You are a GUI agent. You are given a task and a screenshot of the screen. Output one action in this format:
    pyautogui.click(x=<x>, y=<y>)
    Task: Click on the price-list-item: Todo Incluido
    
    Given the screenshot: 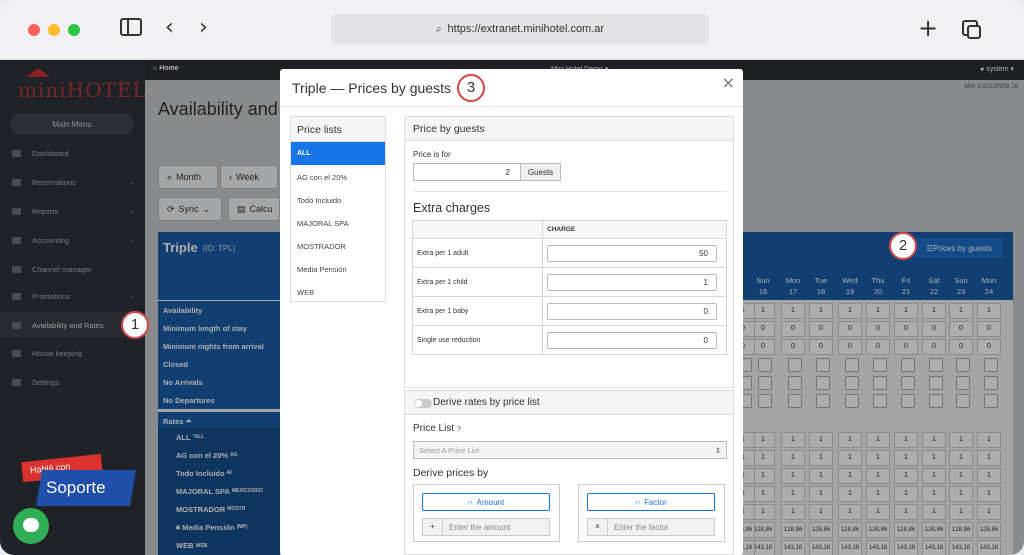 What is the action you would take?
    pyautogui.click(x=338, y=199)
    